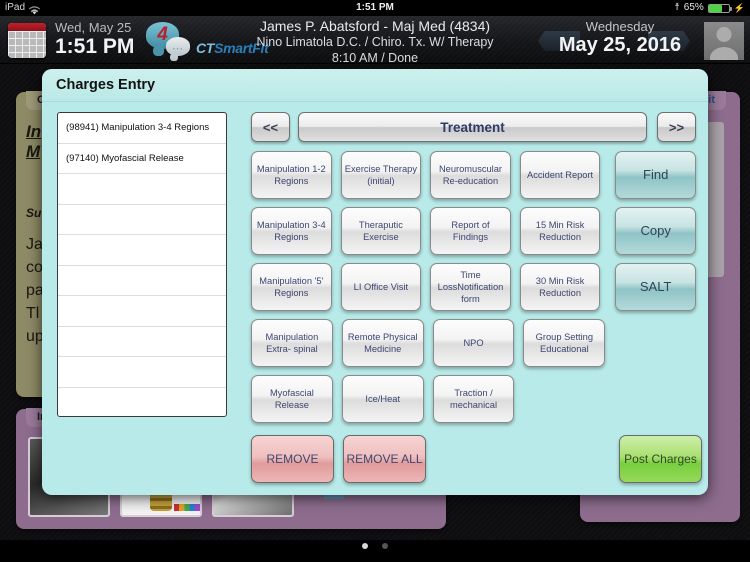  I want to click on header-date-display: Wednesday May 25, 2016, so click(620, 38).